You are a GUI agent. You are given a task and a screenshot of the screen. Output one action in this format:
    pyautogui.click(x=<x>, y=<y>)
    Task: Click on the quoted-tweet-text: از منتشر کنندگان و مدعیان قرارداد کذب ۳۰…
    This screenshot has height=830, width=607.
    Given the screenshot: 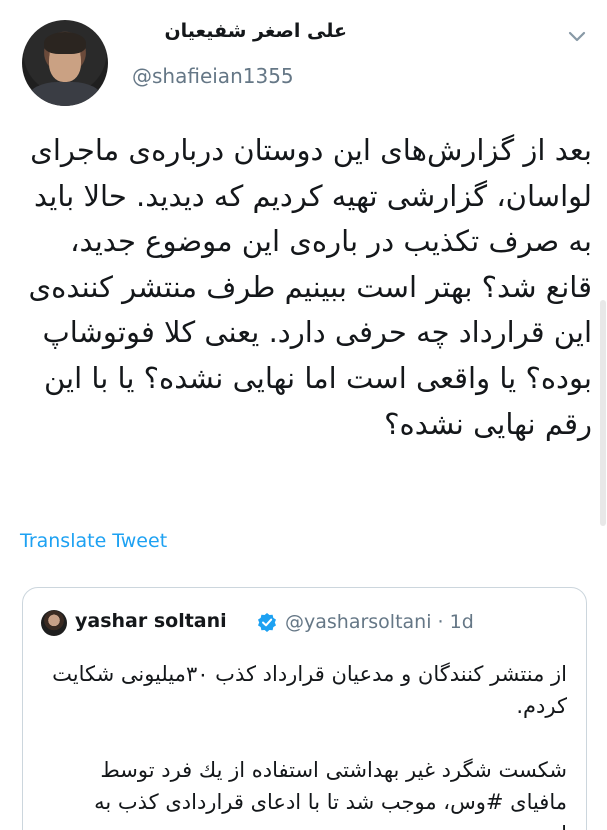 What is the action you would take?
    pyautogui.click(x=309, y=690)
    